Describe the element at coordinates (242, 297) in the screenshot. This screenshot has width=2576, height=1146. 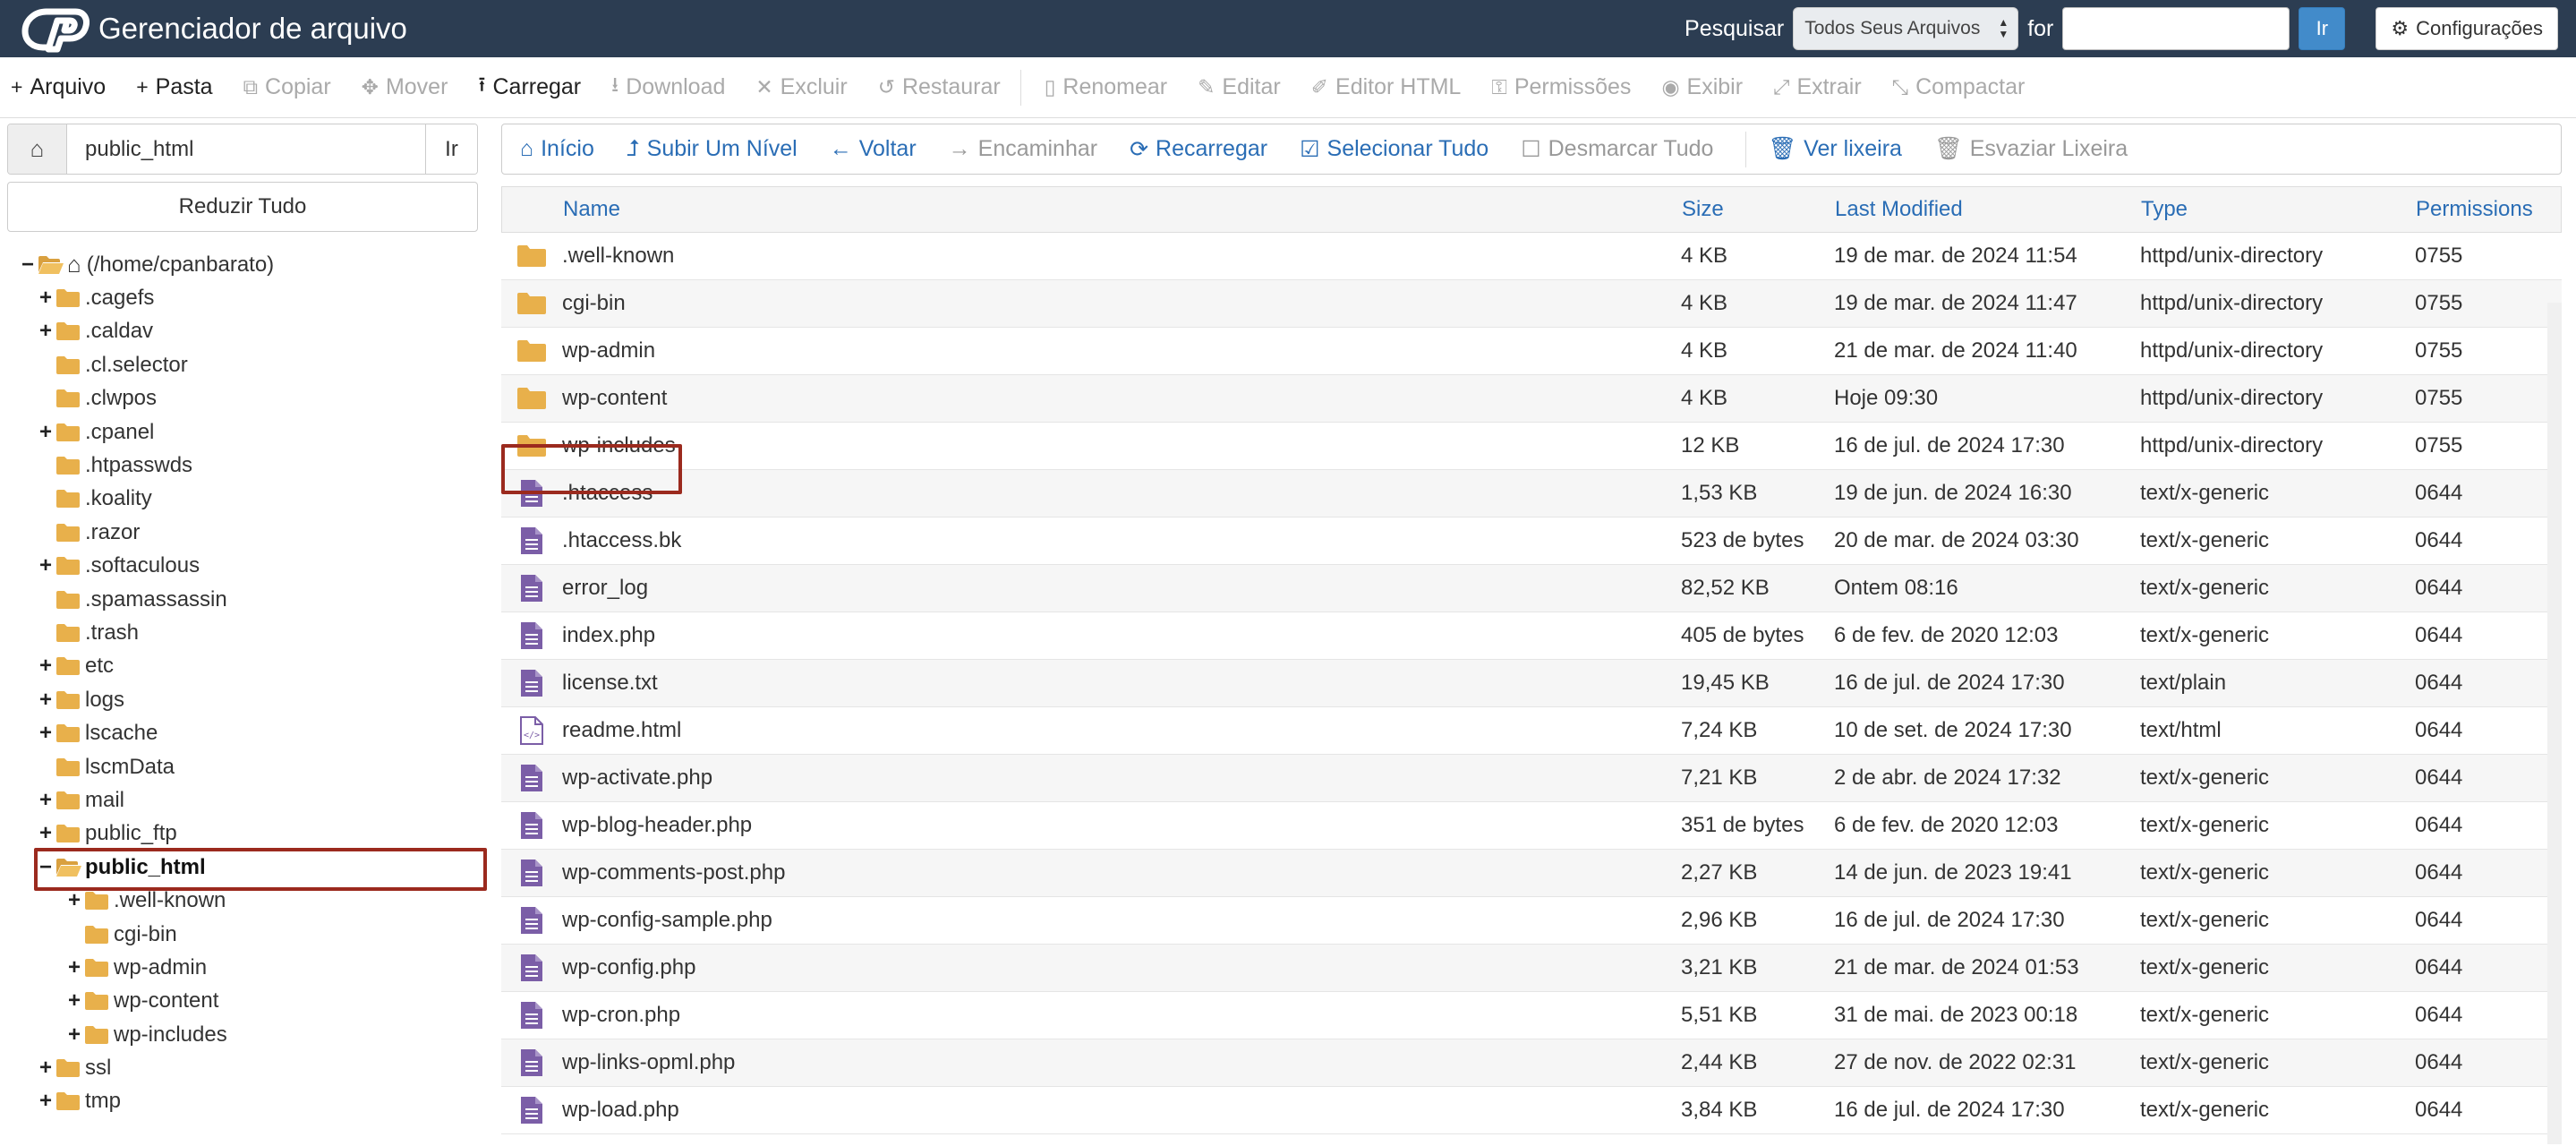
I see `tree-item-cagefs: + .cagefs` at that location.